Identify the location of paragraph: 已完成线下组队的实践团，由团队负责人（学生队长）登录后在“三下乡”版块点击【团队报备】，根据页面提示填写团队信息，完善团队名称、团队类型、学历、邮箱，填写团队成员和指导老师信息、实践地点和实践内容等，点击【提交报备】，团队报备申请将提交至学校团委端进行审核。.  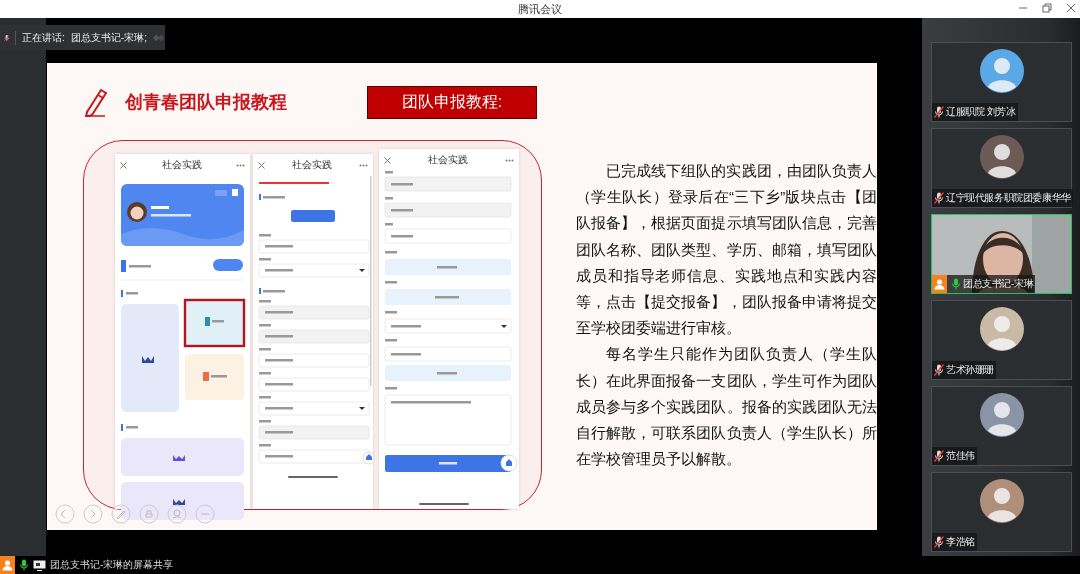
(726, 250).